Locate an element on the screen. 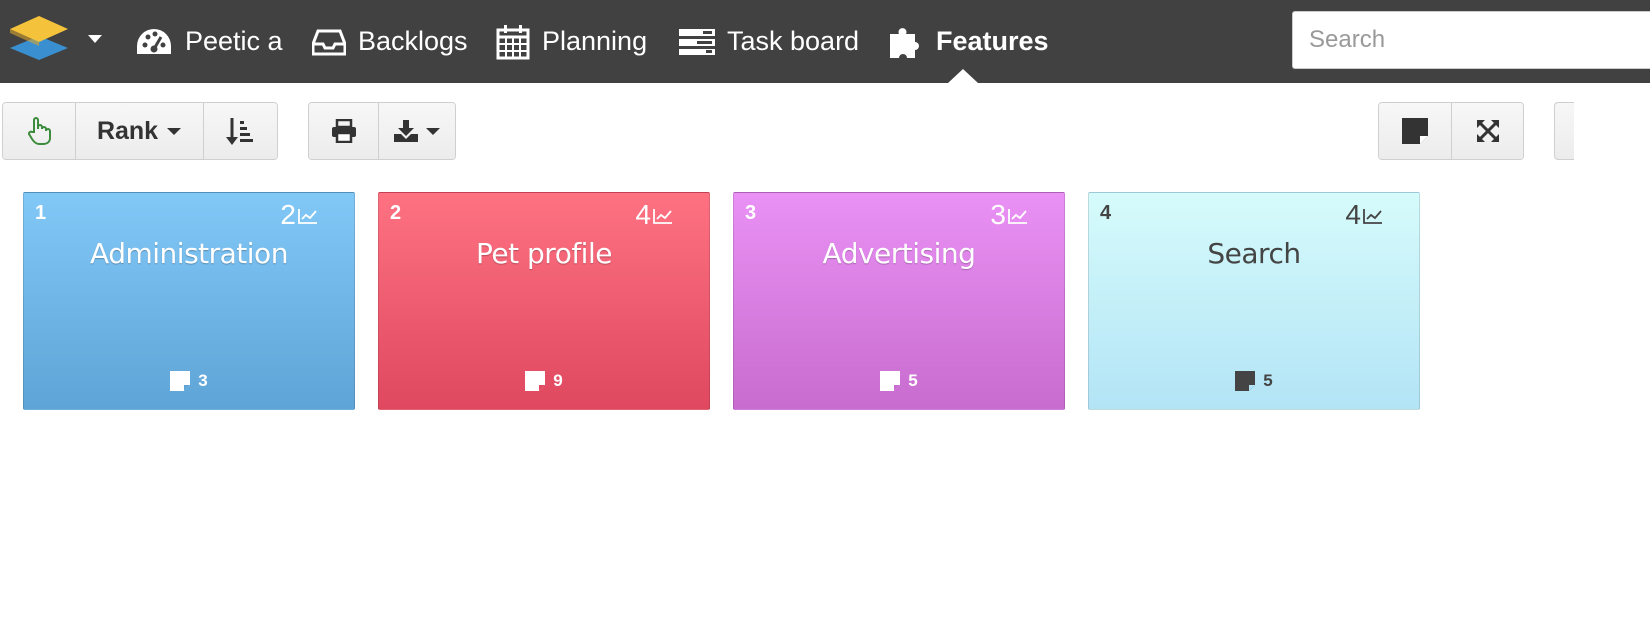 The width and height of the screenshot is (1650, 624). active-nav-pointer is located at coordinates (963, 76).